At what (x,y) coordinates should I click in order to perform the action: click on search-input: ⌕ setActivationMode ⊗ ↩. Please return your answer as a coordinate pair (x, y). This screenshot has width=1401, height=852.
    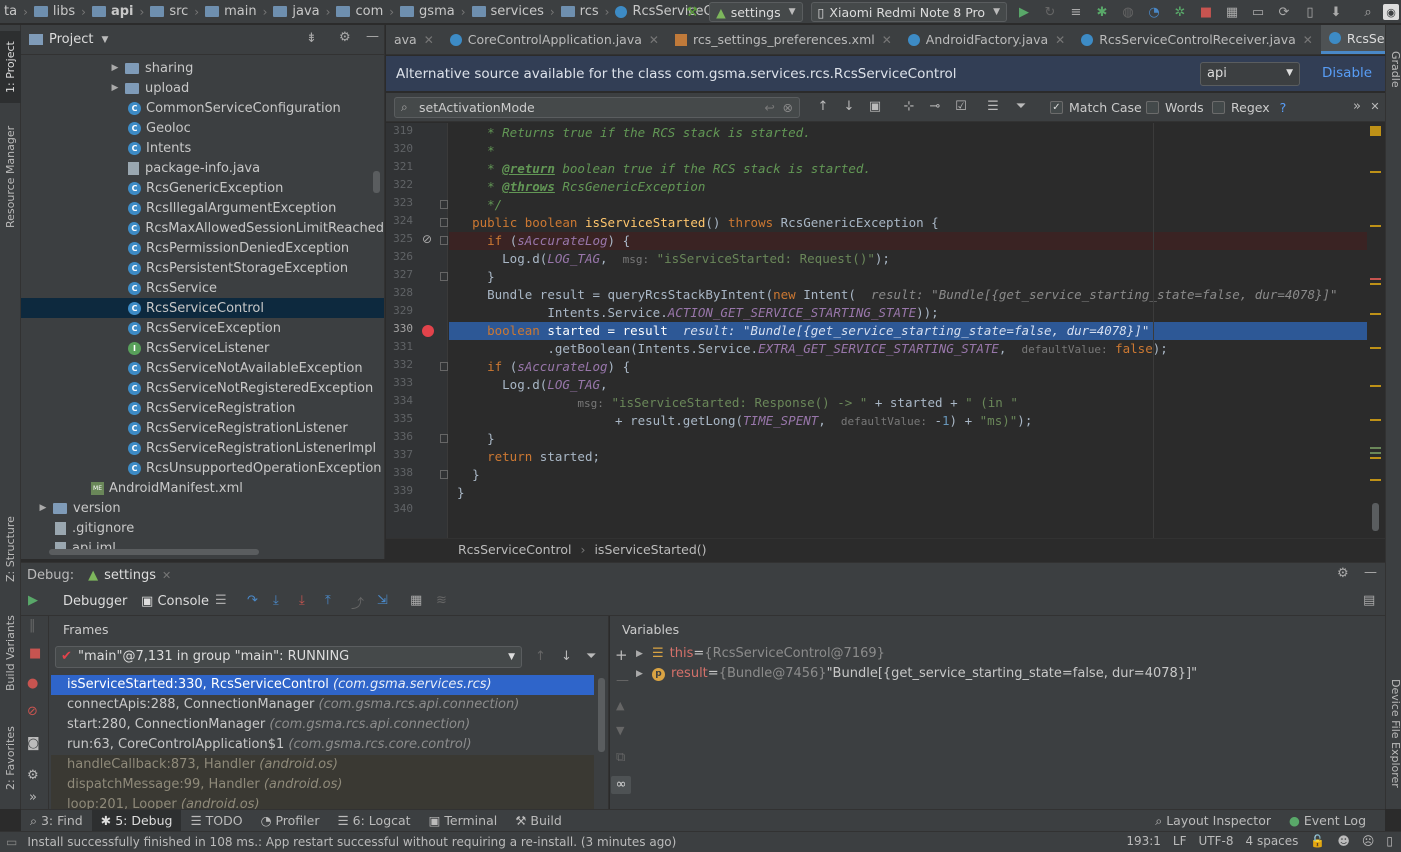
    Looking at the image, I should click on (597, 107).